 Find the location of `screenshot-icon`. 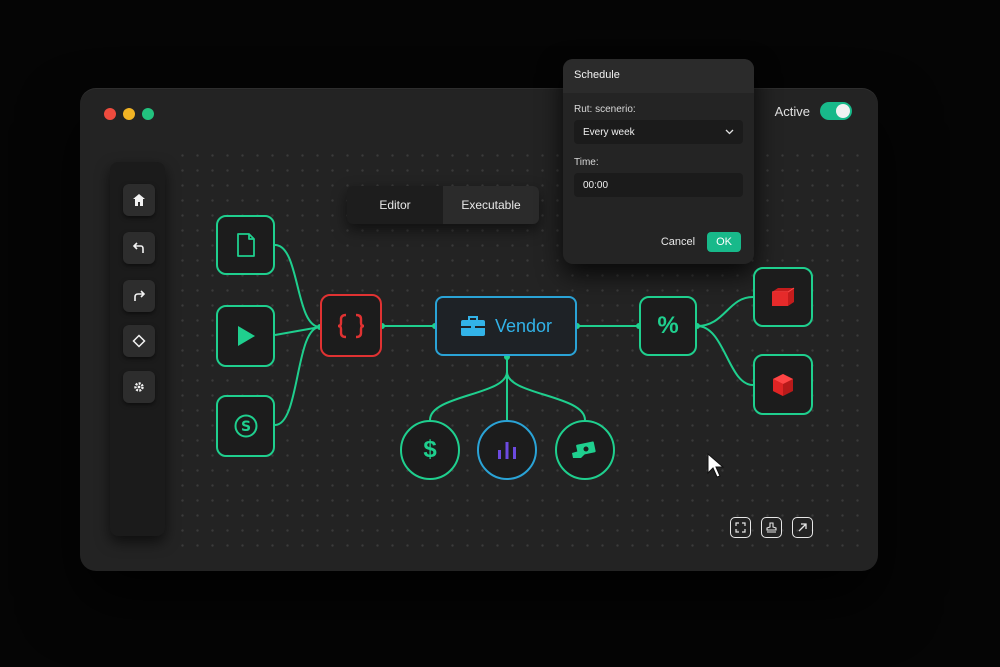

screenshot-icon is located at coordinates (740, 527).